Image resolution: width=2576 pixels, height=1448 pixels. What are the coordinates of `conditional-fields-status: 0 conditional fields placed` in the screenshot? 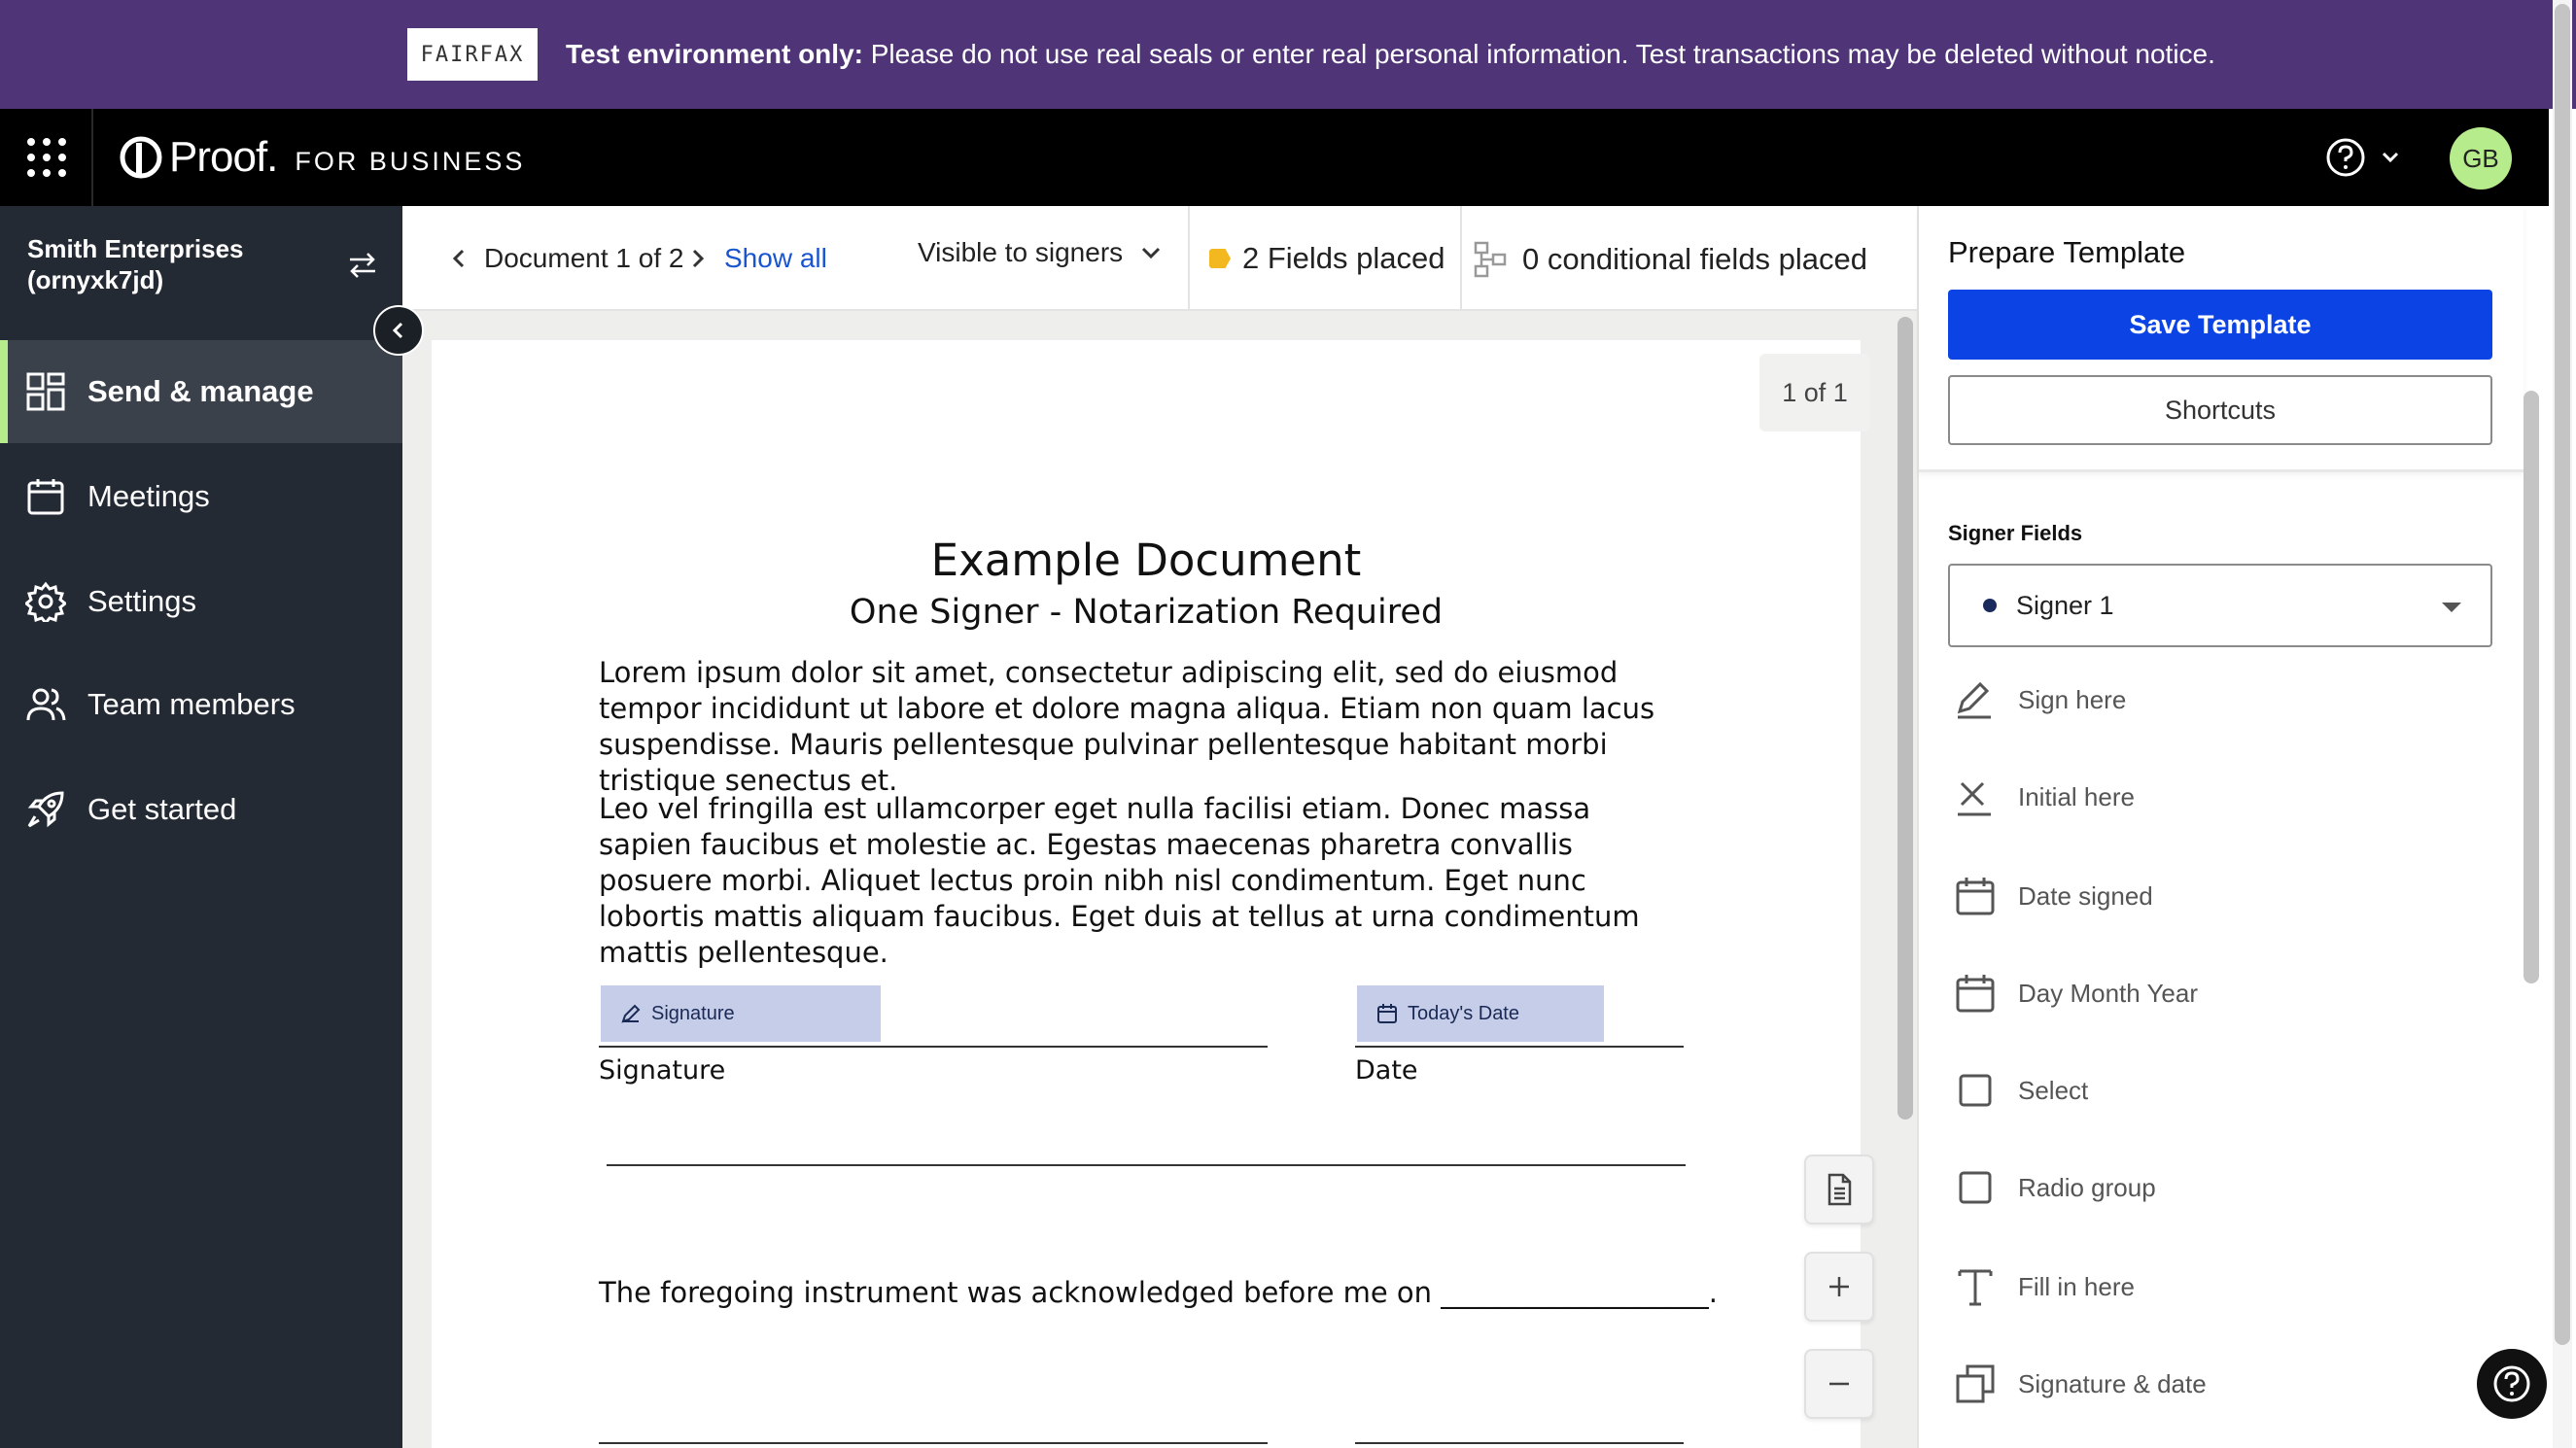 It's located at (1671, 259).